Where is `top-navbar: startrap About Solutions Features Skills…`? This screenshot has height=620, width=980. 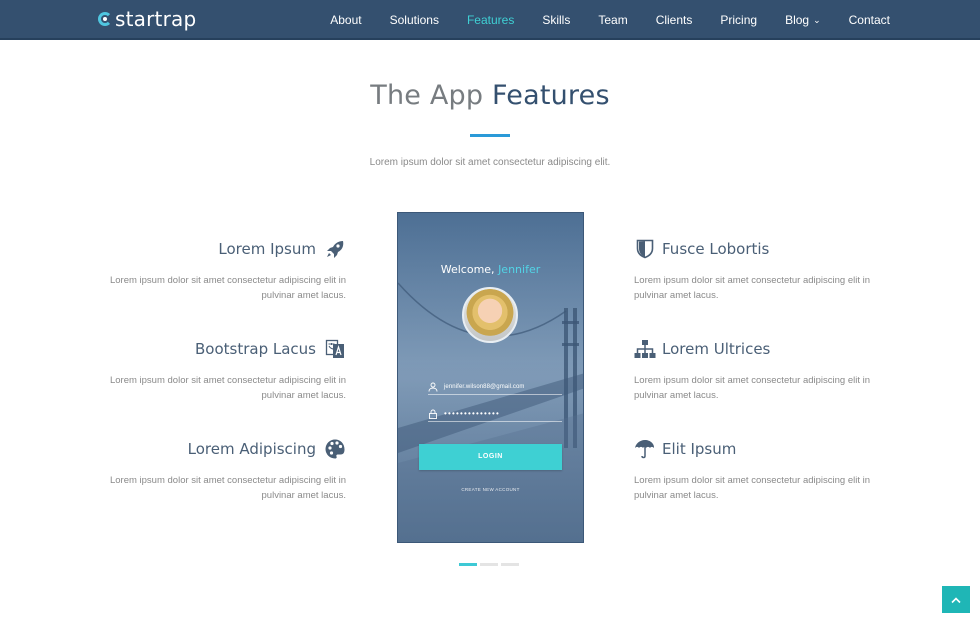 top-navbar: startrap About Solutions Features Skills… is located at coordinates (490, 20).